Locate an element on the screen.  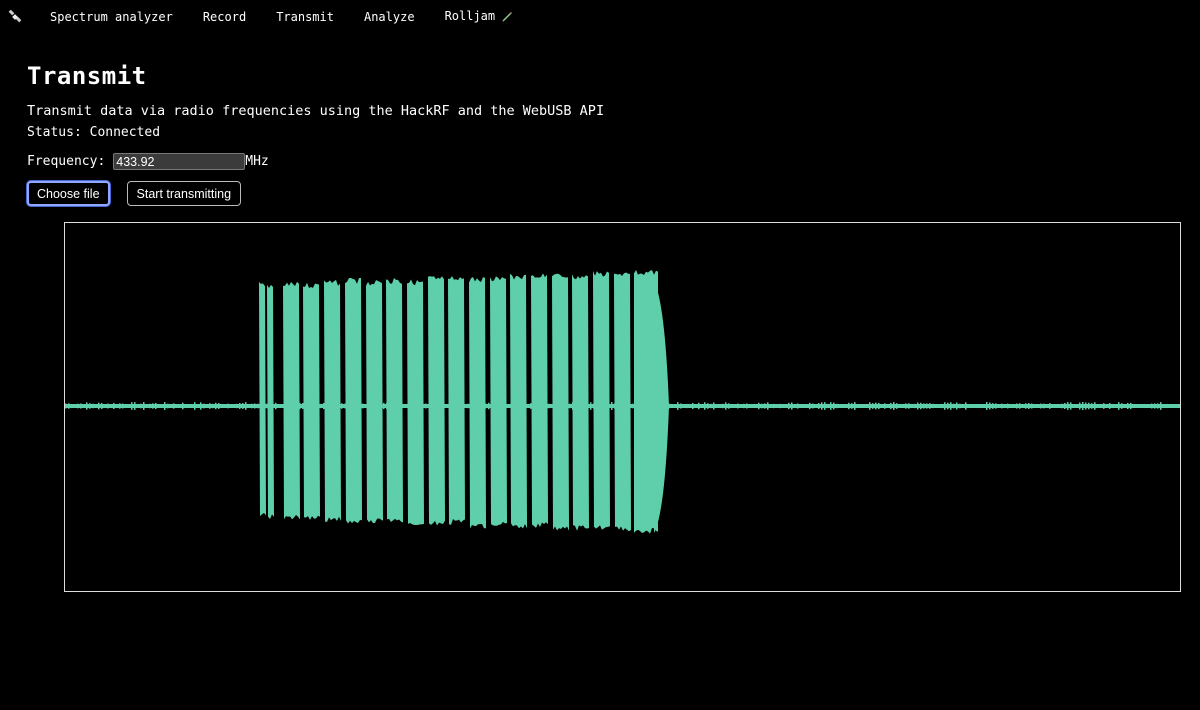
nav-link-record: Record is located at coordinates (224, 17).